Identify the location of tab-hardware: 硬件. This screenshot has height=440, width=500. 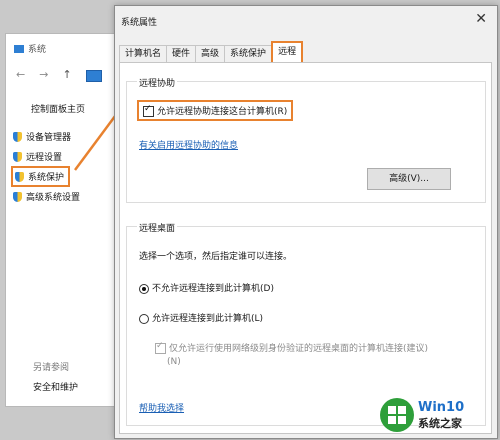
(181, 53).